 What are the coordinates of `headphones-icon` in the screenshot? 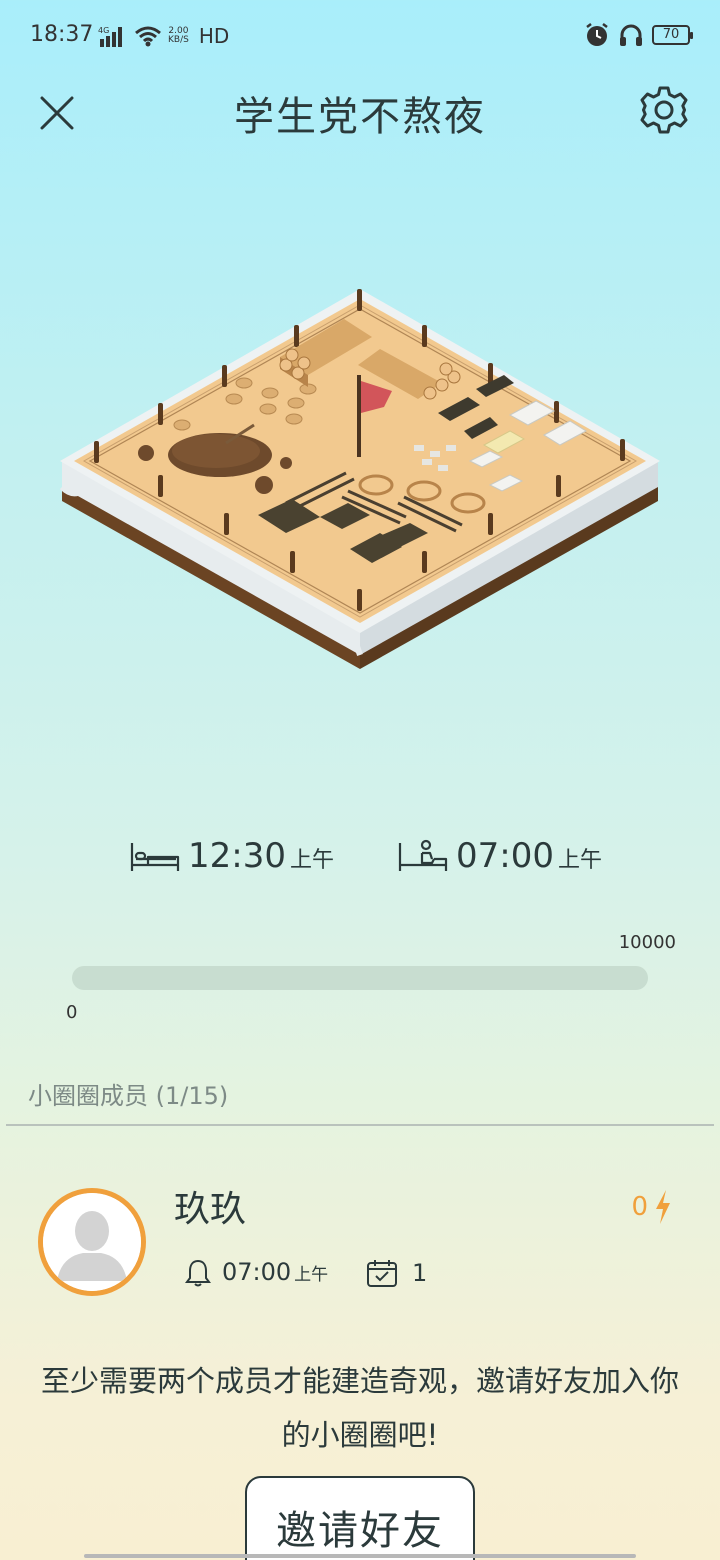 It's located at (631, 35).